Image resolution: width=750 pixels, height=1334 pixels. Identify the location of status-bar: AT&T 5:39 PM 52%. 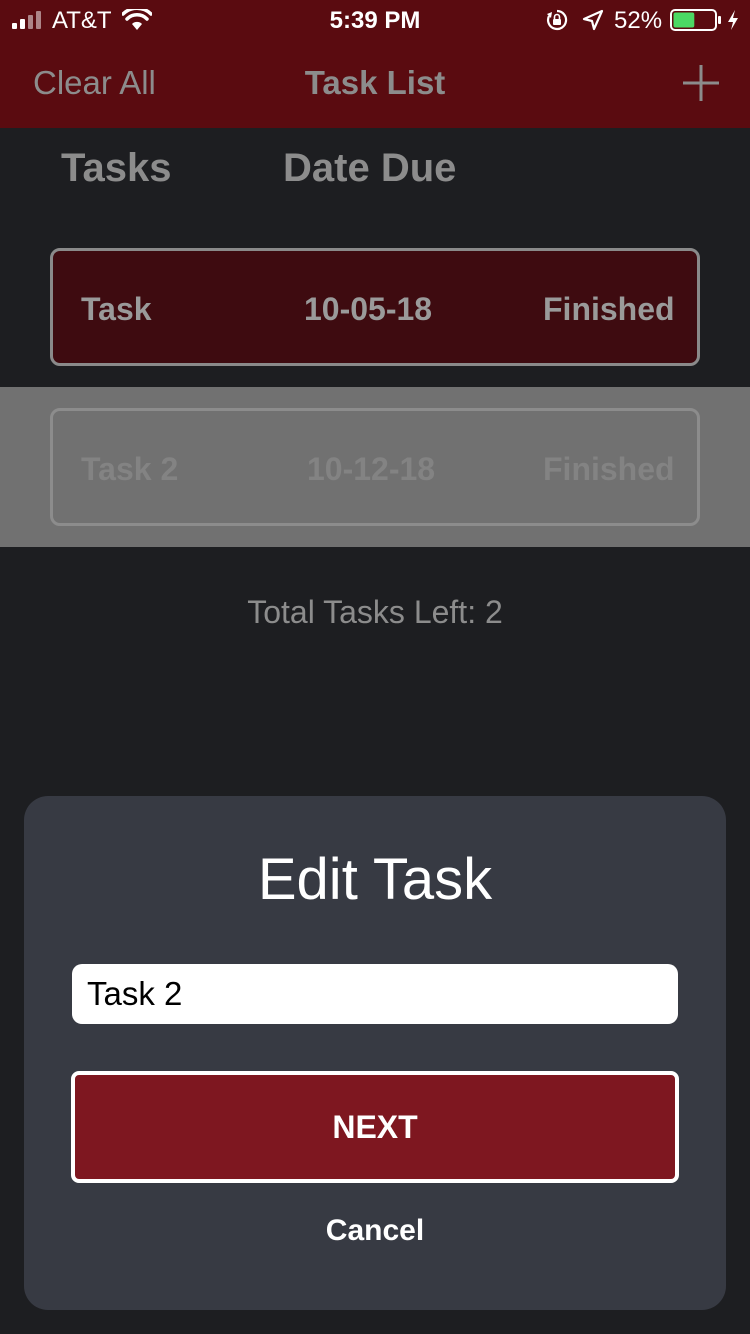
(375, 20).